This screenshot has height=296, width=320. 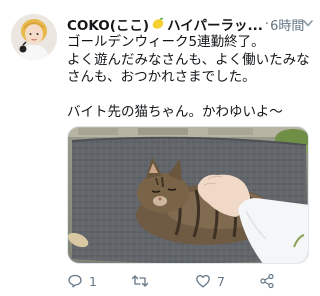 What do you see at coordinates (166, 42) in the screenshot?
I see `tweet-text-line: ゴールデンウィーク5連勤終了。` at bounding box center [166, 42].